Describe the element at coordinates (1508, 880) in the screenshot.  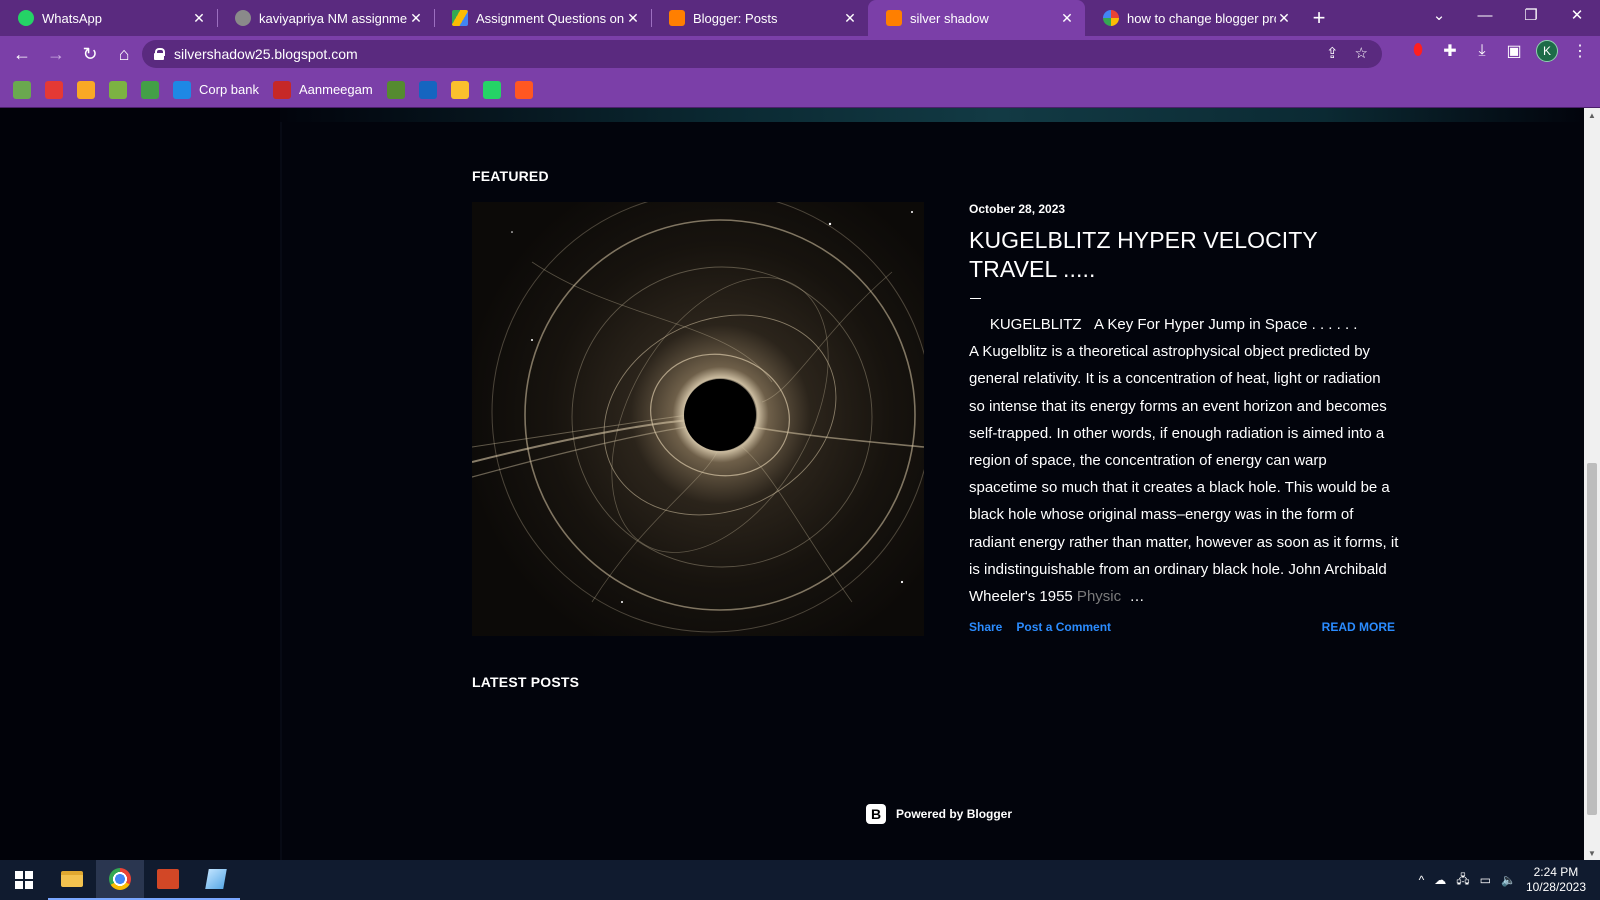
I see `volume-icon: 🔈` at that location.